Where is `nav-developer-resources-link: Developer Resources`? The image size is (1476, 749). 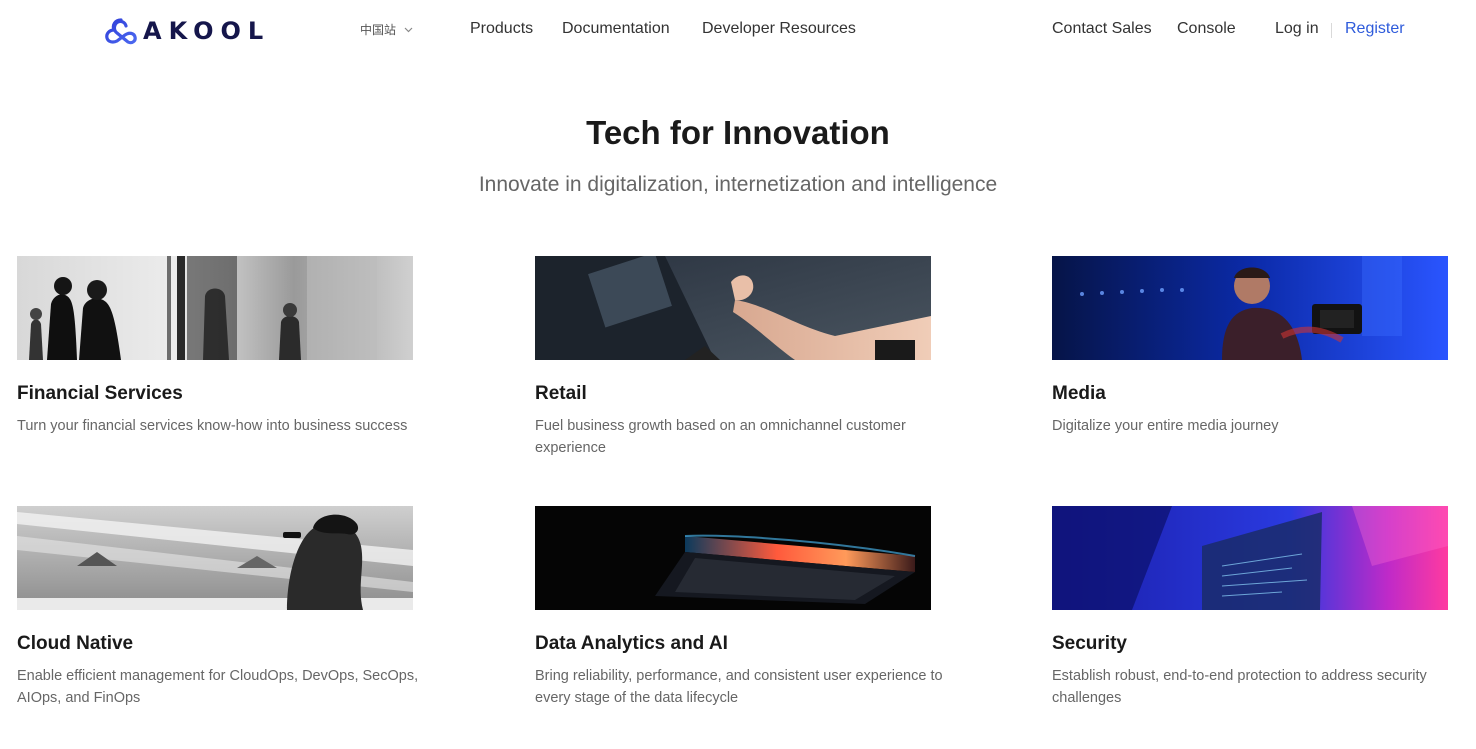 nav-developer-resources-link: Developer Resources is located at coordinates (779, 29).